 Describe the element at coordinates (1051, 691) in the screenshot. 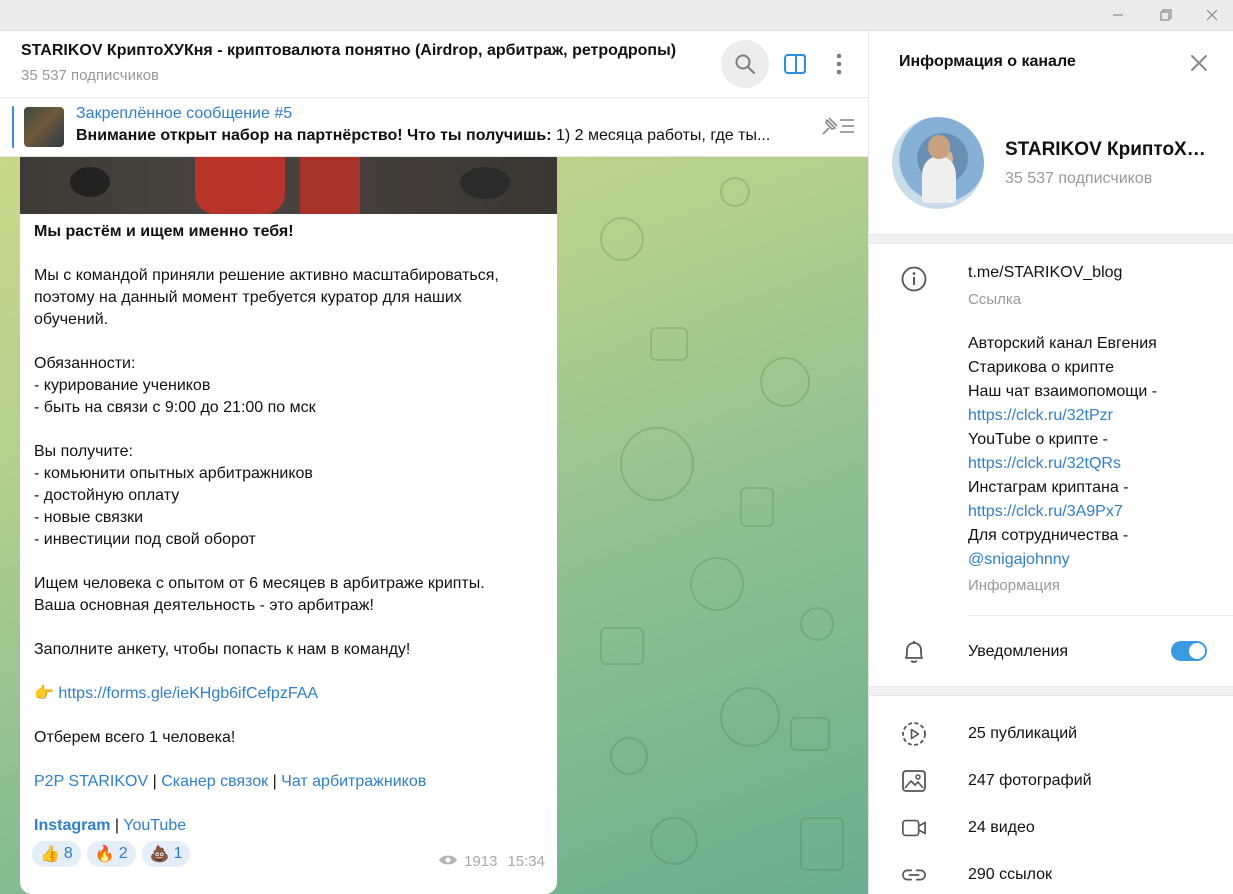

I see `section-separator` at that location.